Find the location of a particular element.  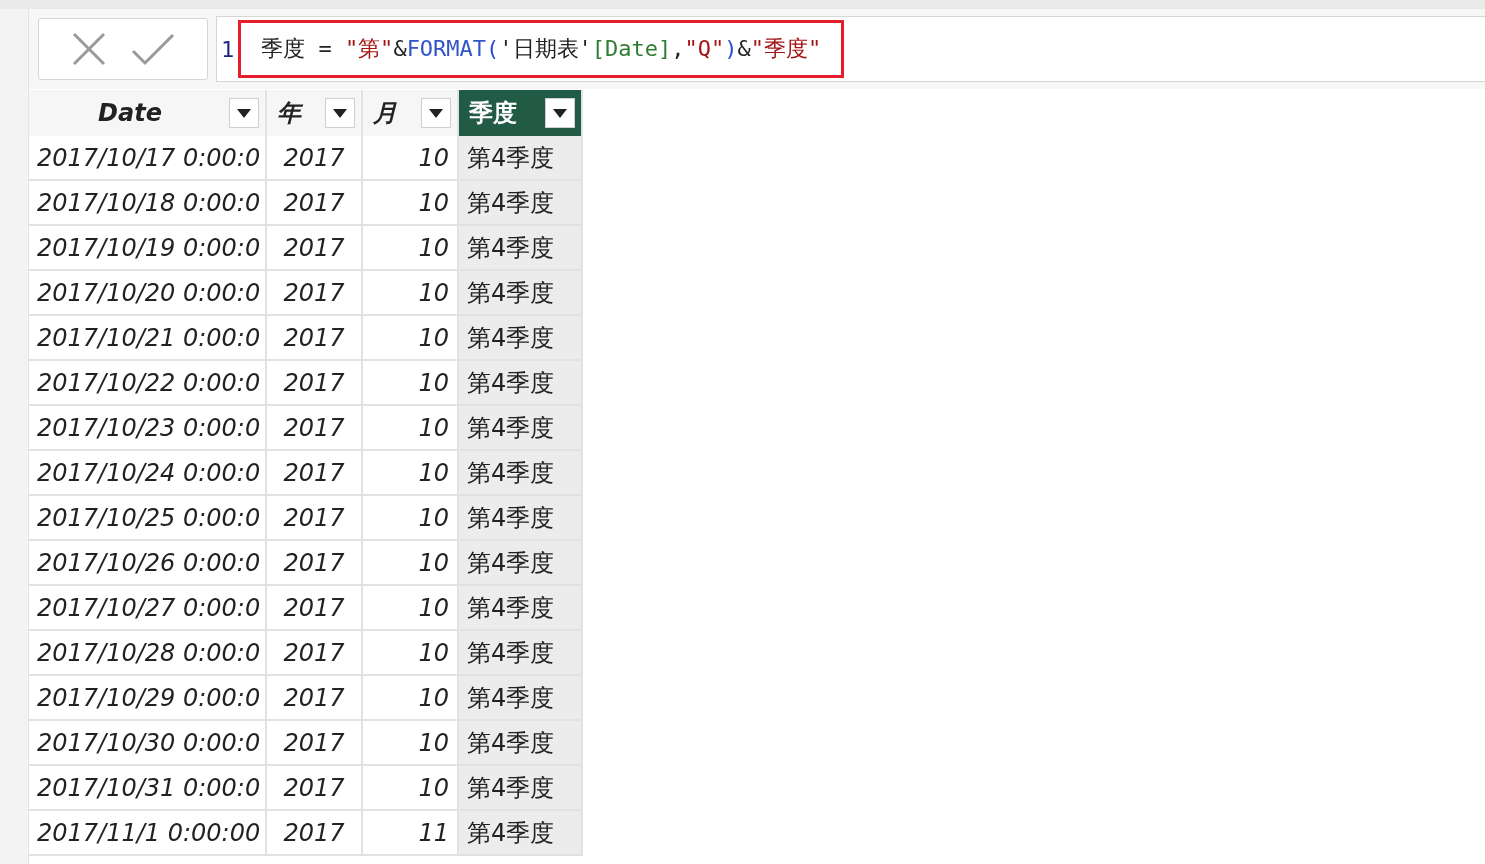

column-header: 年 is located at coordinates (315, 113).